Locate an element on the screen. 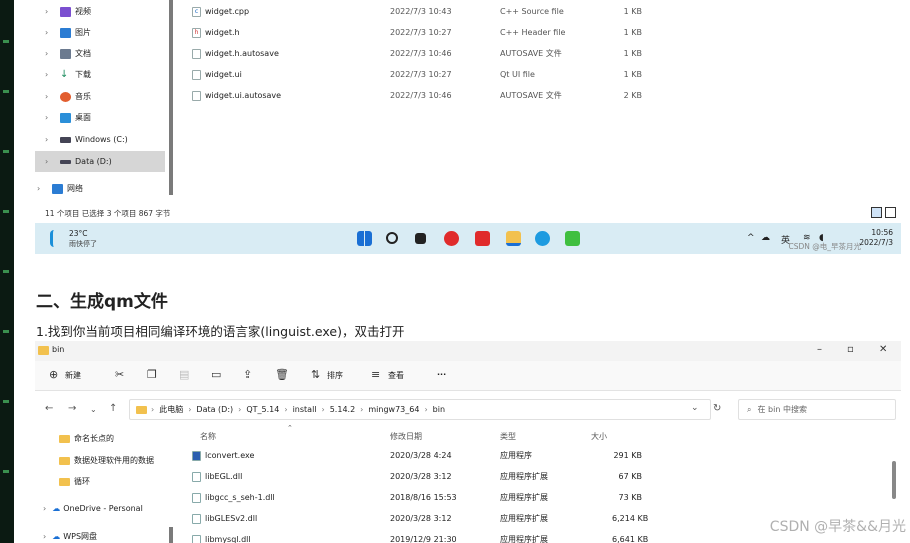  sort-button: 排序 is located at coordinates (335, 375).